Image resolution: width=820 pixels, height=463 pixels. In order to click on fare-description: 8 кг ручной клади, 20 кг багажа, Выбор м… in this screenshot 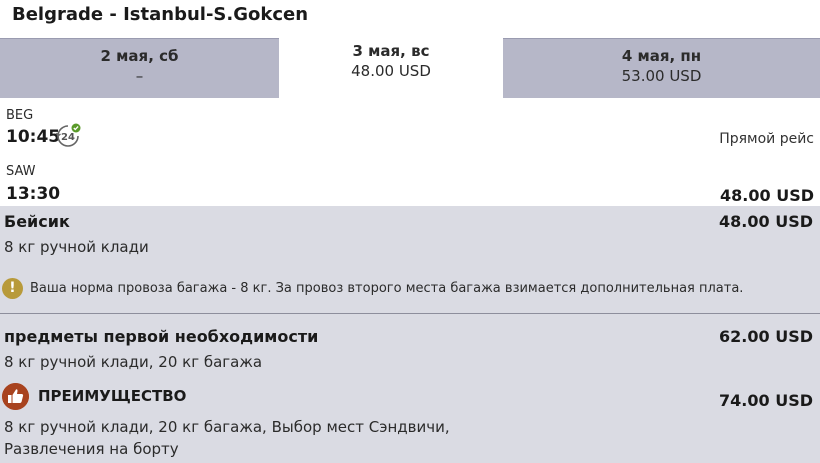, I will do `click(227, 438)`.